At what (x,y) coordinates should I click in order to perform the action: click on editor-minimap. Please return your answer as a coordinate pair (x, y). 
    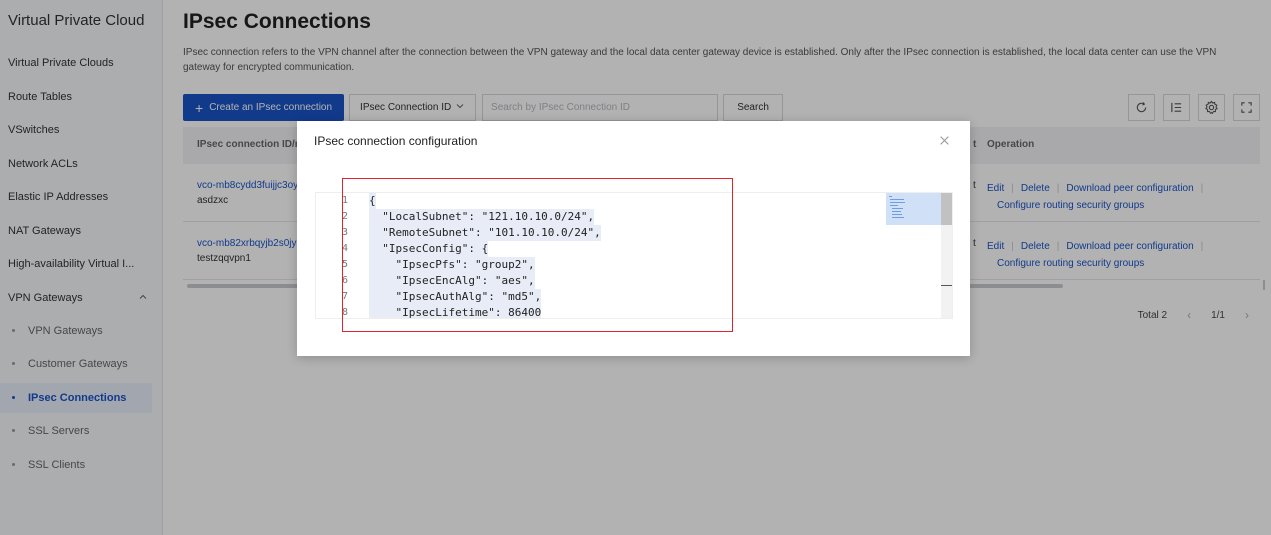
    Looking at the image, I should click on (913, 209).